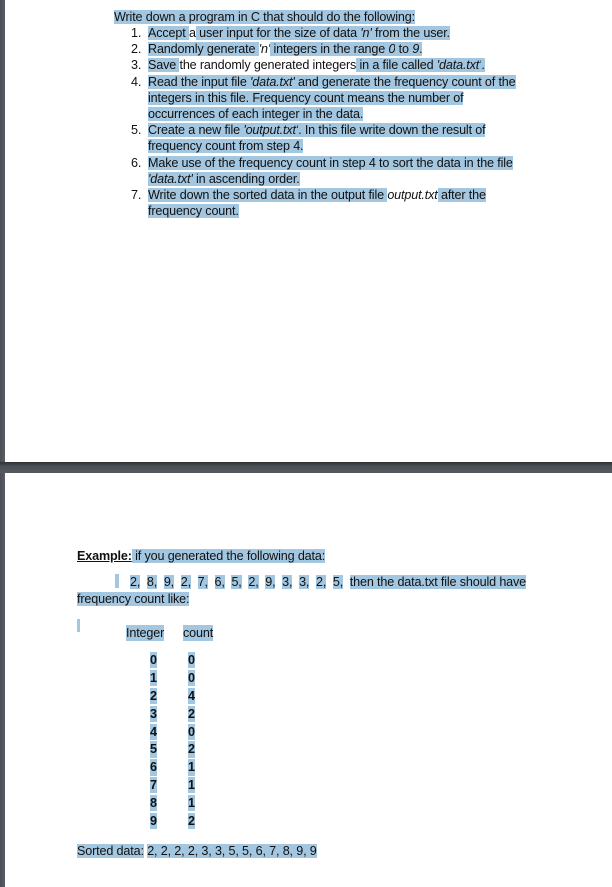 The width and height of the screenshot is (612, 887). What do you see at coordinates (450, 582) in the screenshot?
I see `data-rest: the data.txt file should have` at bounding box center [450, 582].